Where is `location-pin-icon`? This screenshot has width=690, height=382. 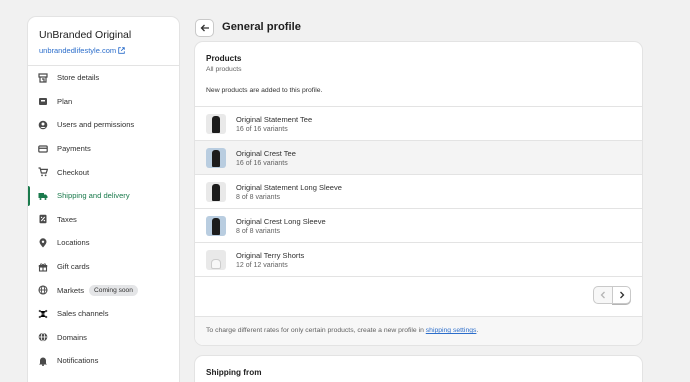 location-pin-icon is located at coordinates (43, 243).